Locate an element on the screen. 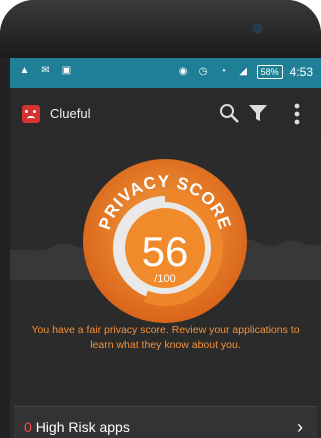 The height and width of the screenshot is (438, 321). signal-icon: ◢ is located at coordinates (243, 71).